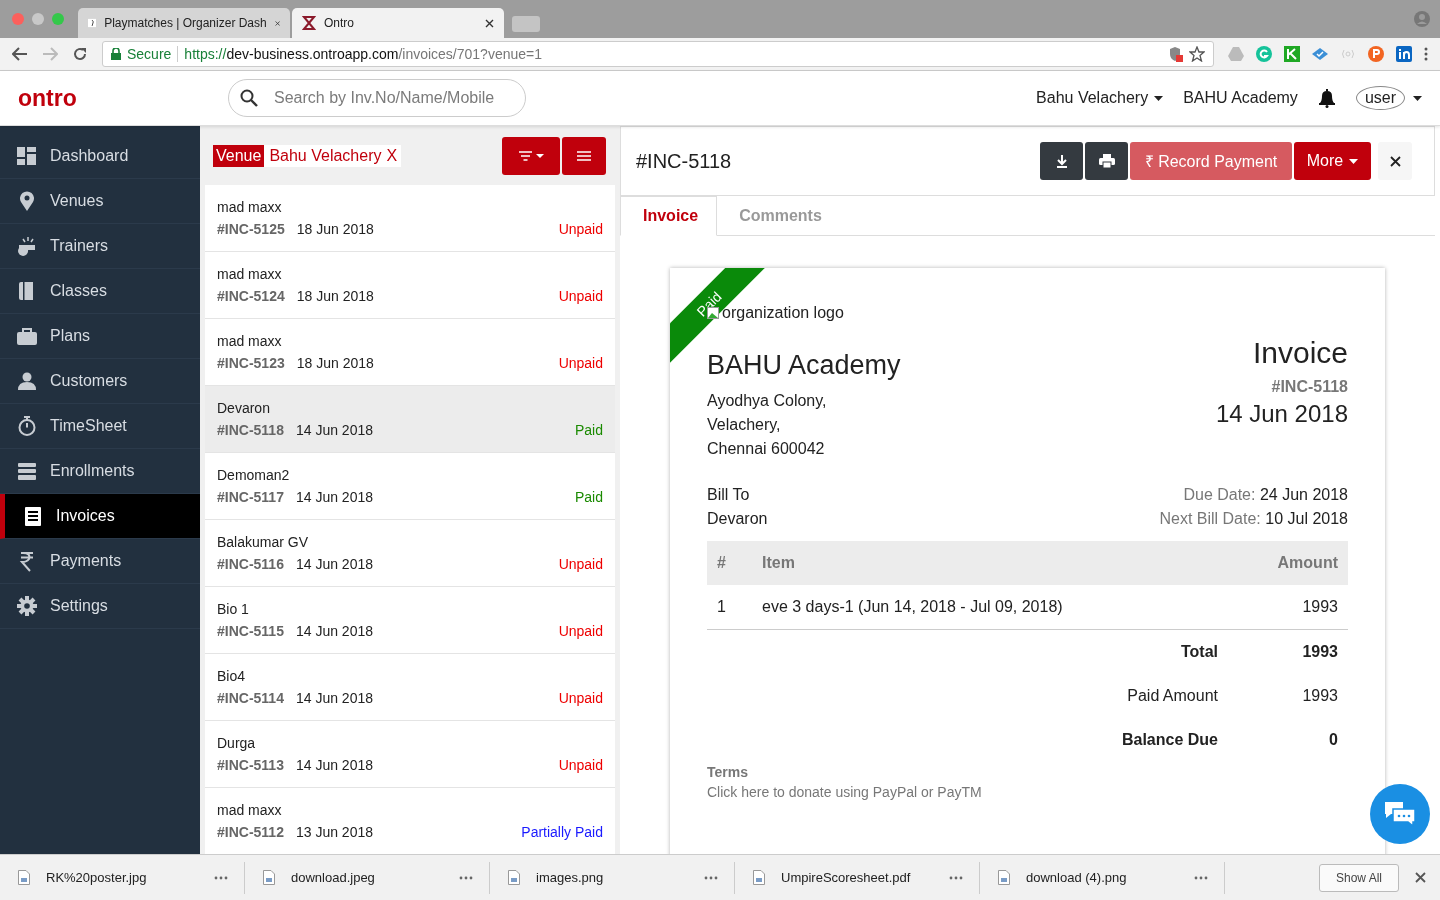  I want to click on file-name: download.jpeg, so click(333, 877).